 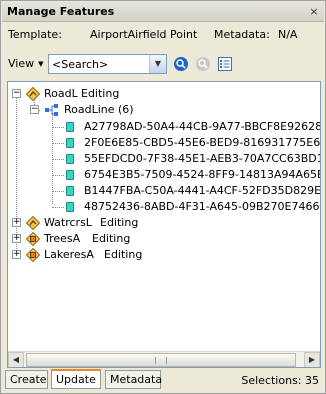 What do you see at coordinates (181, 64) in the screenshot?
I see `search-icon` at bounding box center [181, 64].